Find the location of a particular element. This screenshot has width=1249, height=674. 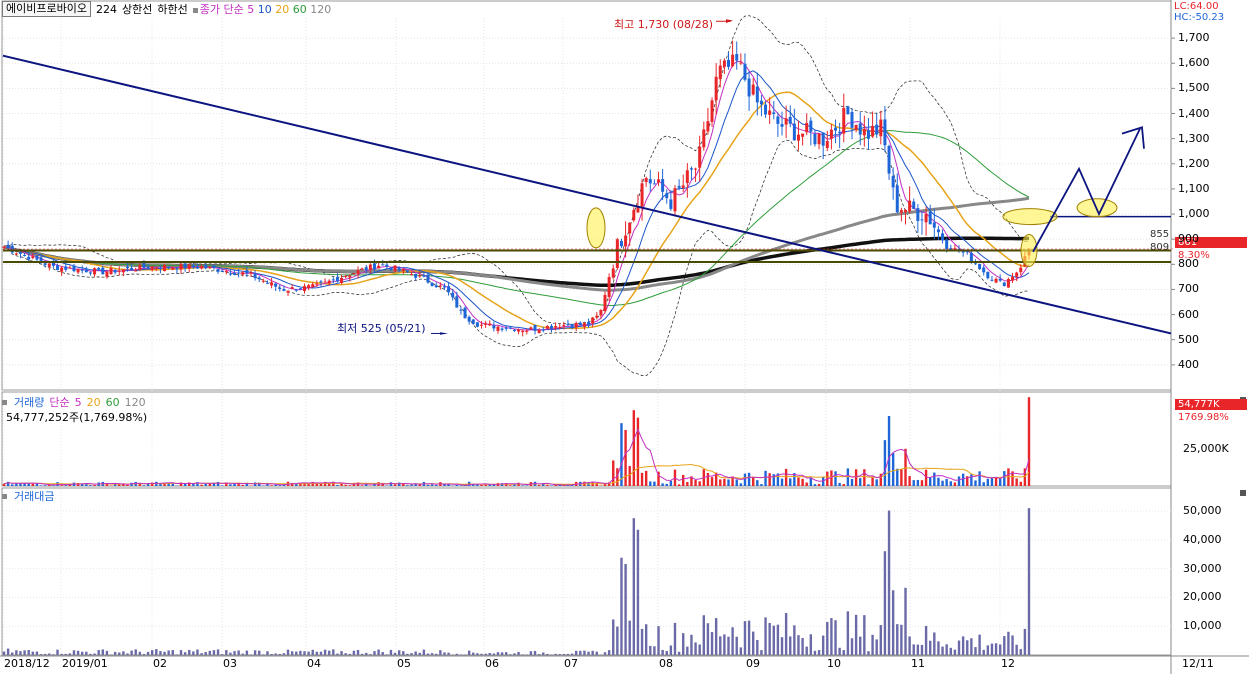

stock-name: 에이비프로바이오 is located at coordinates (46, 9).